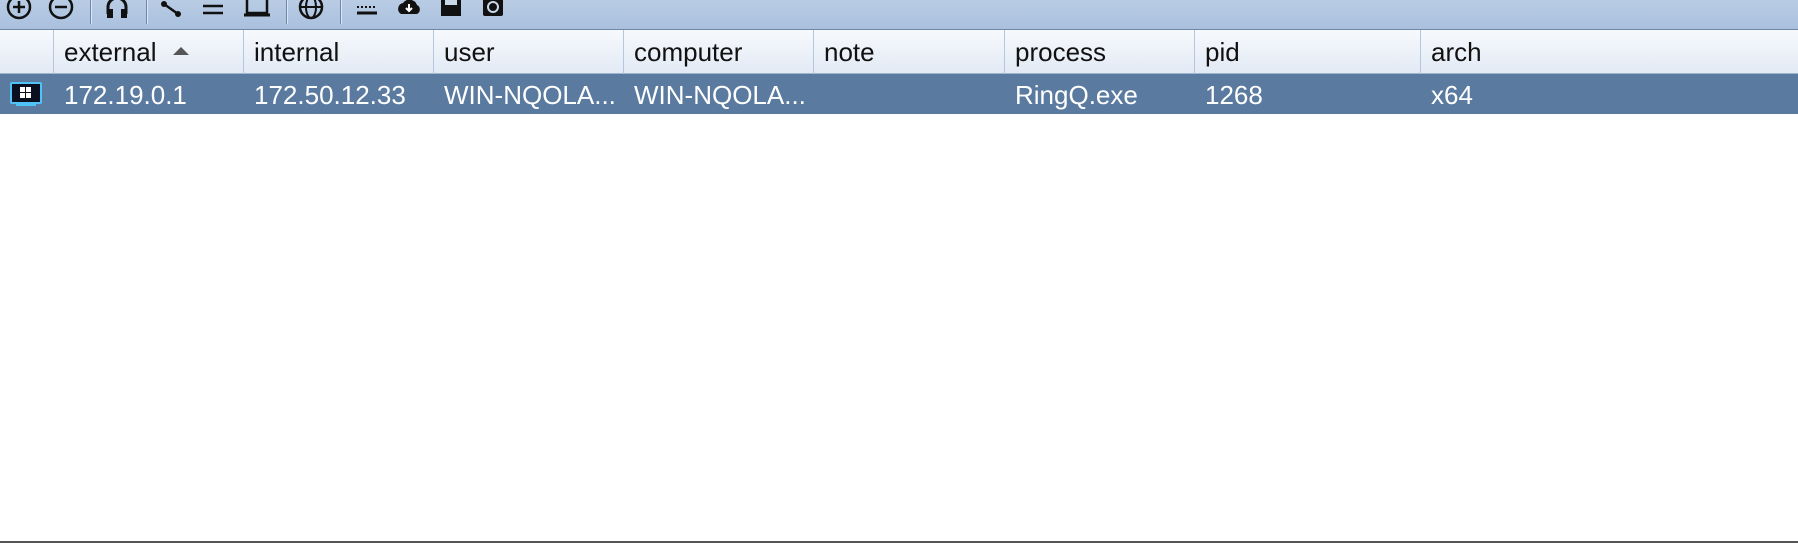 This screenshot has height=544, width=1798. I want to click on screen-icon, so click(257, 10).